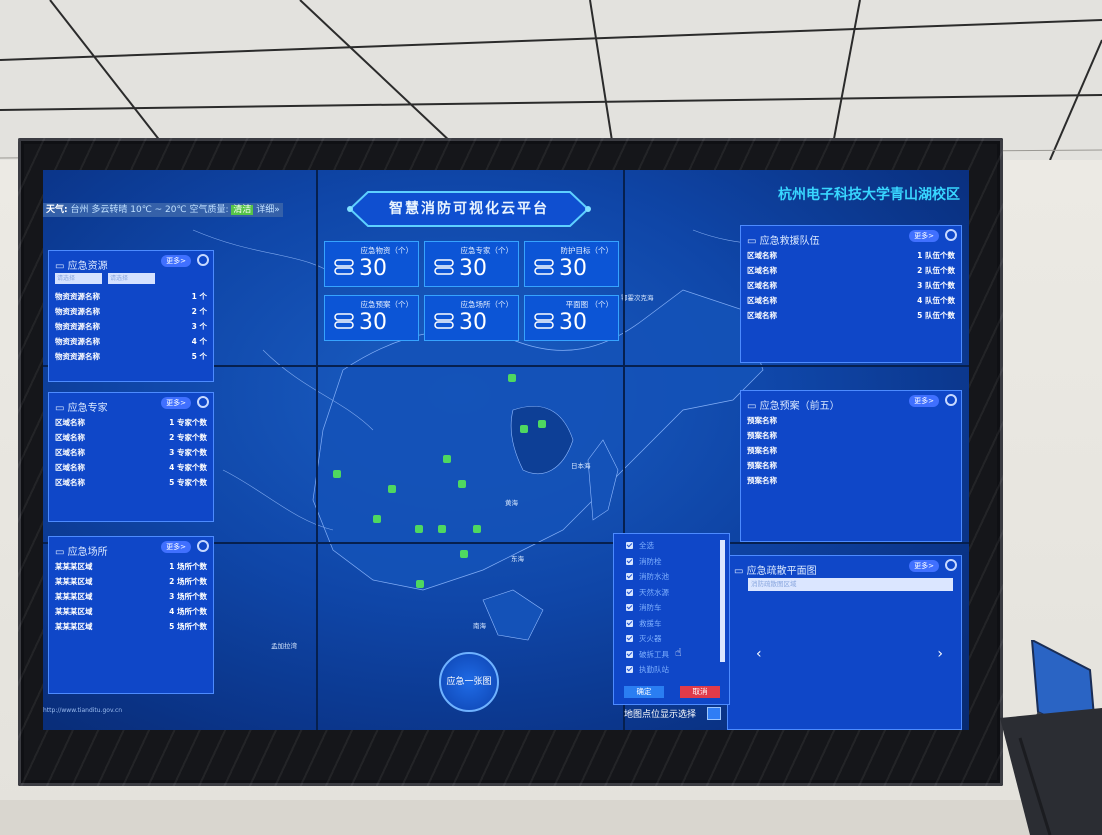  Describe the element at coordinates (131, 482) in the screenshot. I see `list-item: 区域名称 5 专家个数` at that location.